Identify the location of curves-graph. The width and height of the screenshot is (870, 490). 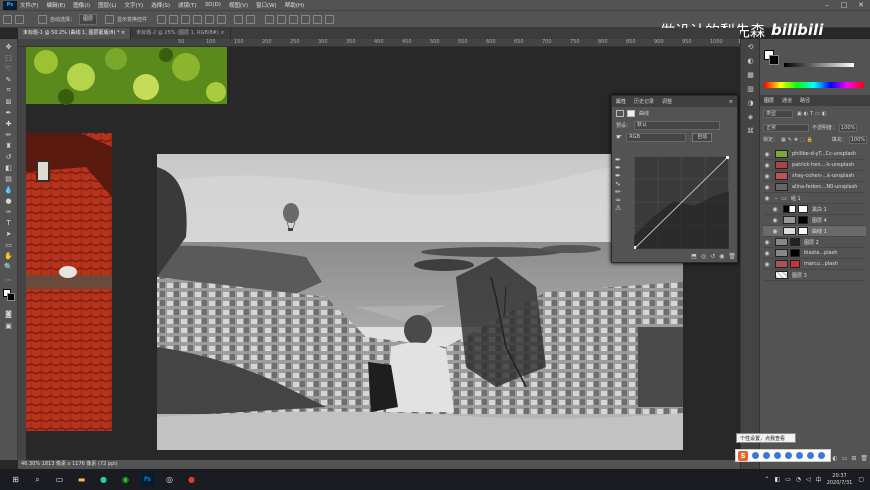
(681, 202).